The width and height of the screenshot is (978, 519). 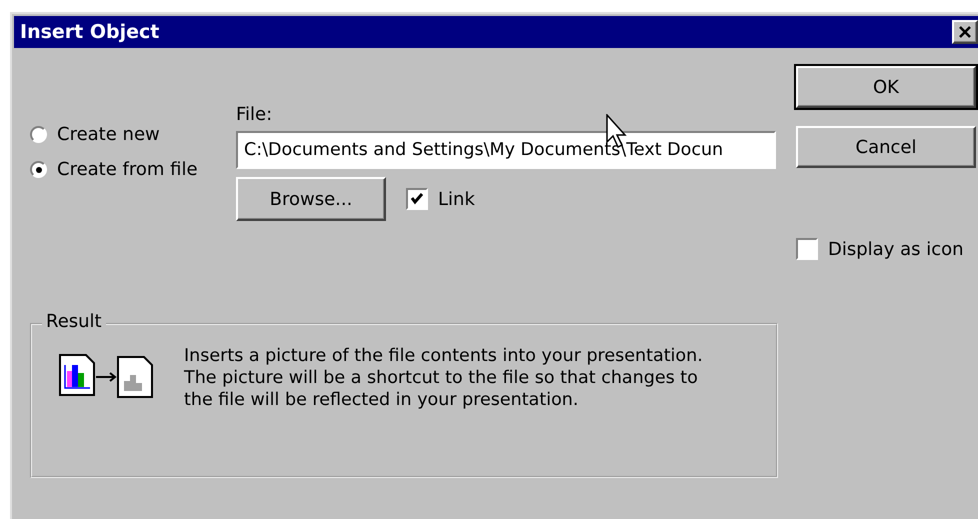 I want to click on close-icon, so click(x=965, y=32).